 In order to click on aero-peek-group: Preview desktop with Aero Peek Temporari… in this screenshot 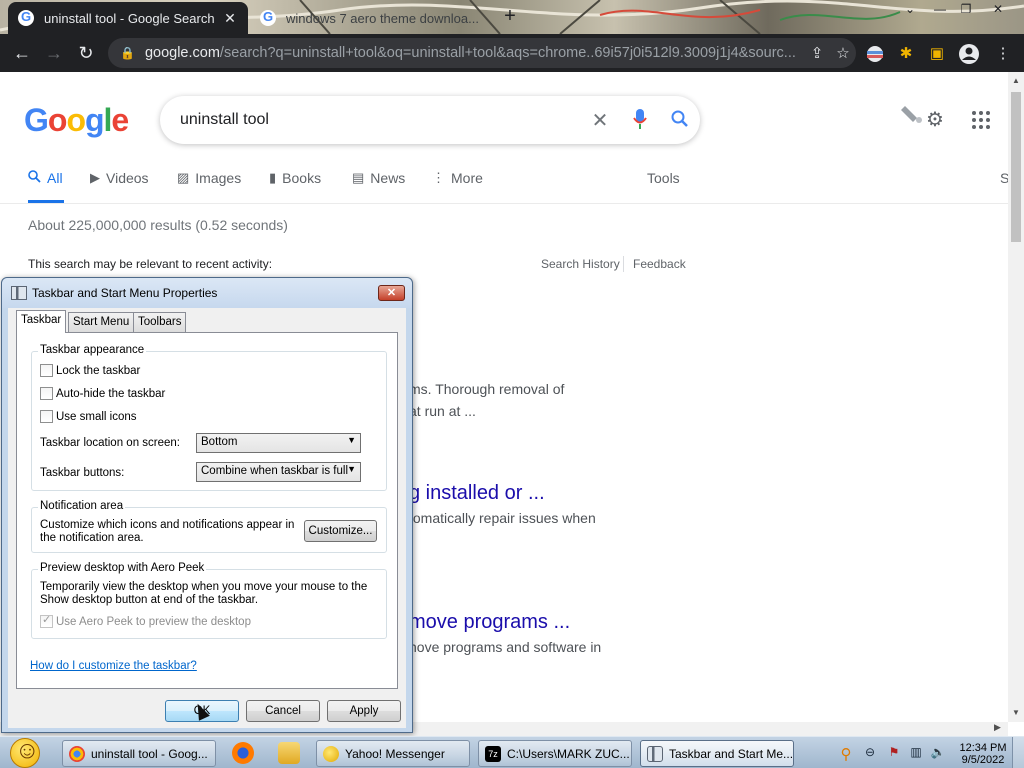, I will do `click(209, 600)`.